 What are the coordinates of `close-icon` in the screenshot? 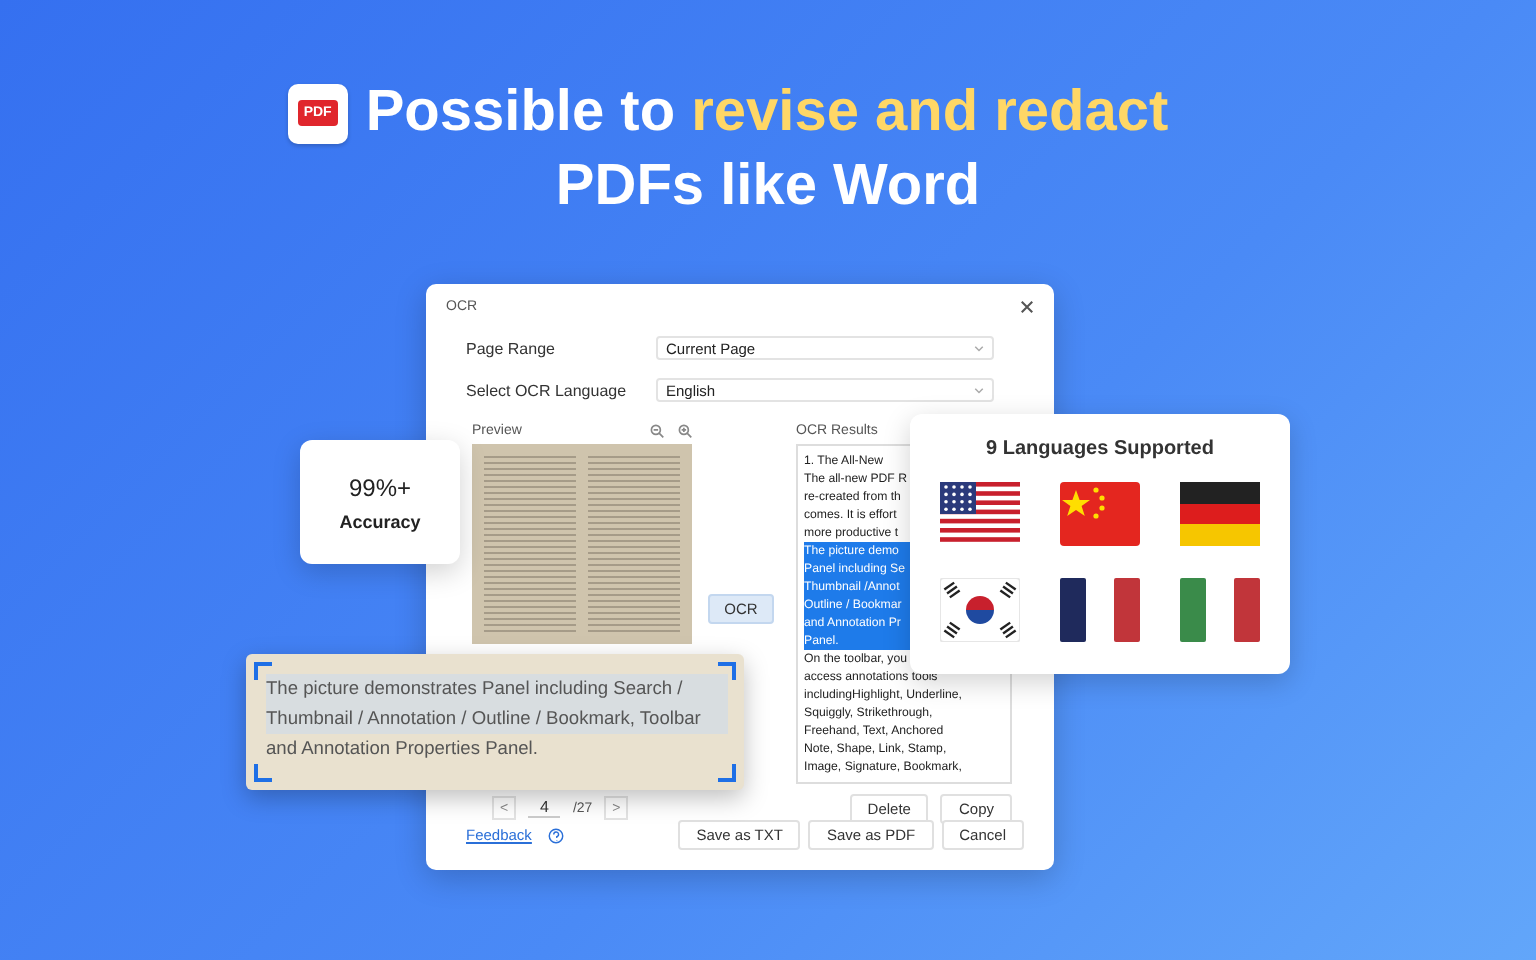 It's located at (1027, 306).